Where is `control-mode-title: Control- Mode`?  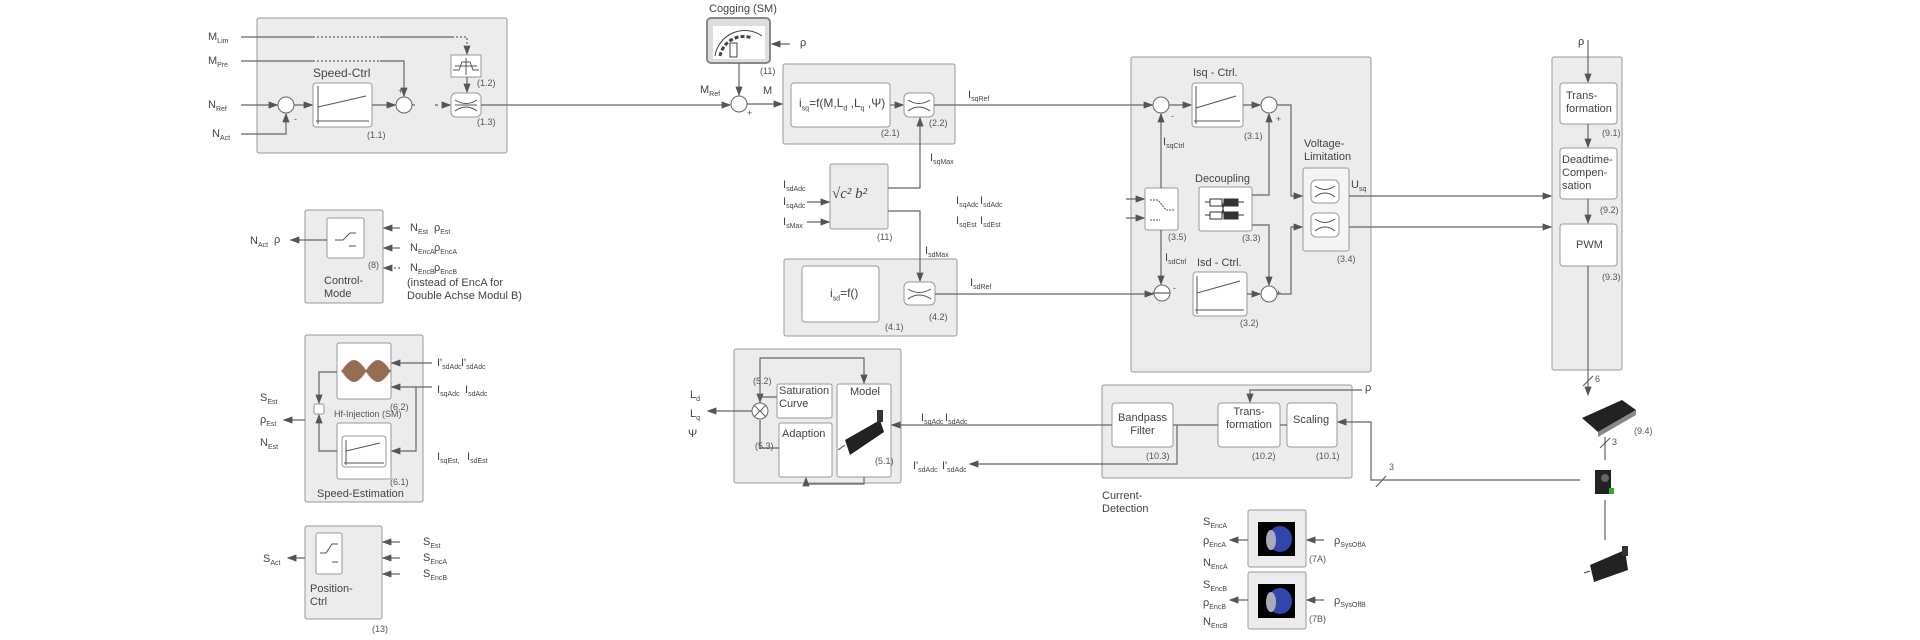 control-mode-title: Control- Mode is located at coordinates (344, 287).